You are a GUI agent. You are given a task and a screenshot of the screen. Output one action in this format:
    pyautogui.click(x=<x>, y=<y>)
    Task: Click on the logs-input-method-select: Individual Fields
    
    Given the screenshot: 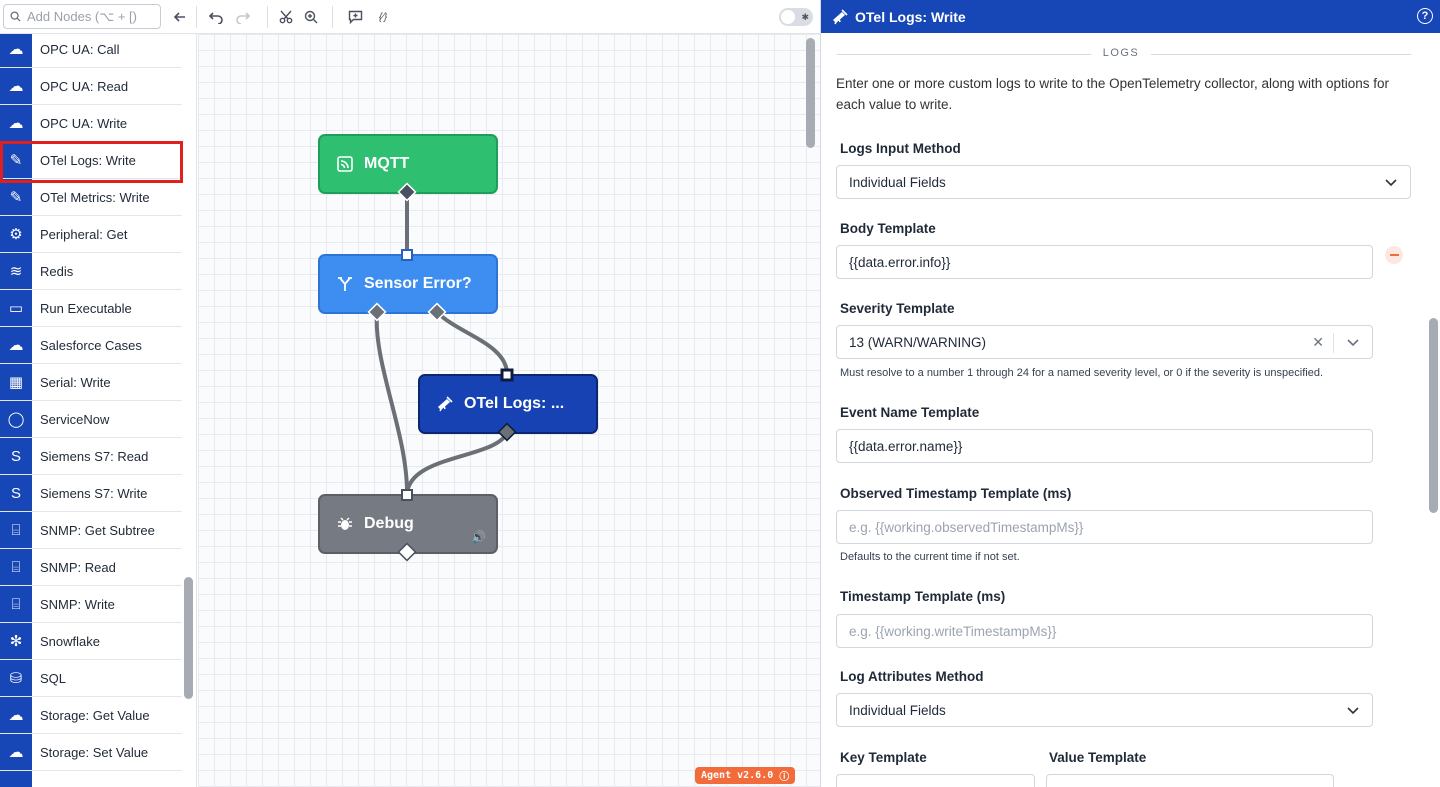 What is the action you would take?
    pyautogui.click(x=1123, y=182)
    